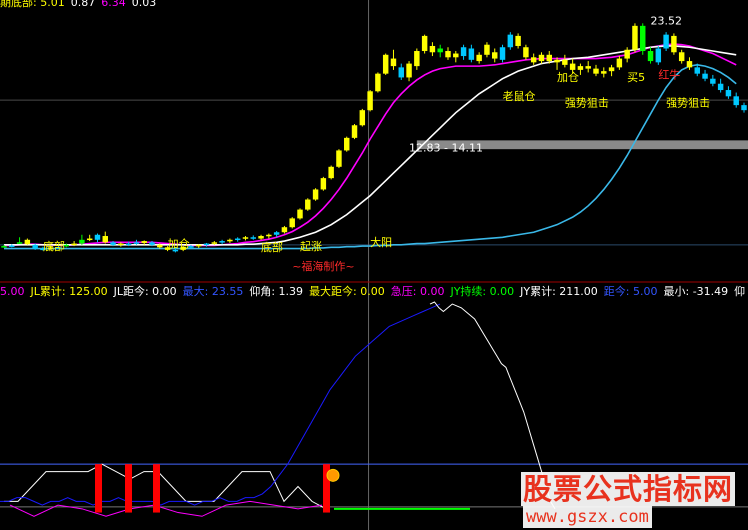 Image resolution: width=748 pixels, height=530 pixels. Describe the element at coordinates (381, 242) in the screenshot. I see `price-annotation: 大阳` at that location.